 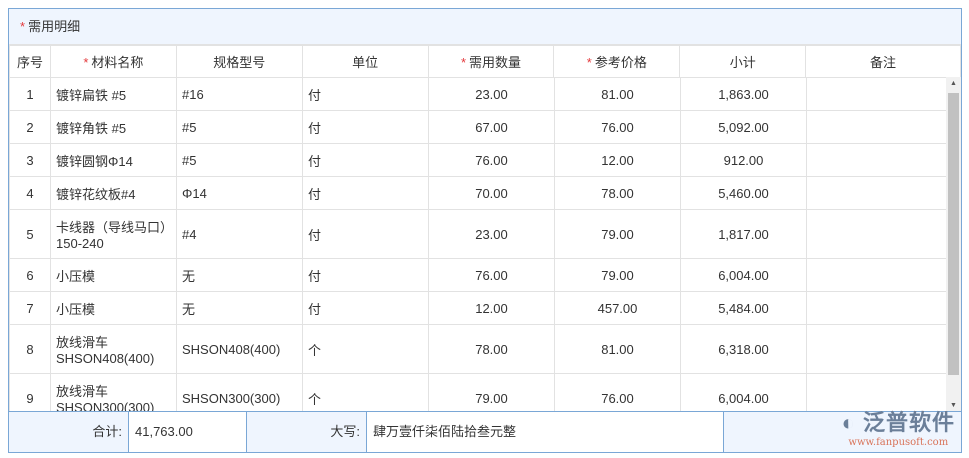 What do you see at coordinates (239, 193) in the screenshot?
I see `cell-spec: Φ14` at bounding box center [239, 193].